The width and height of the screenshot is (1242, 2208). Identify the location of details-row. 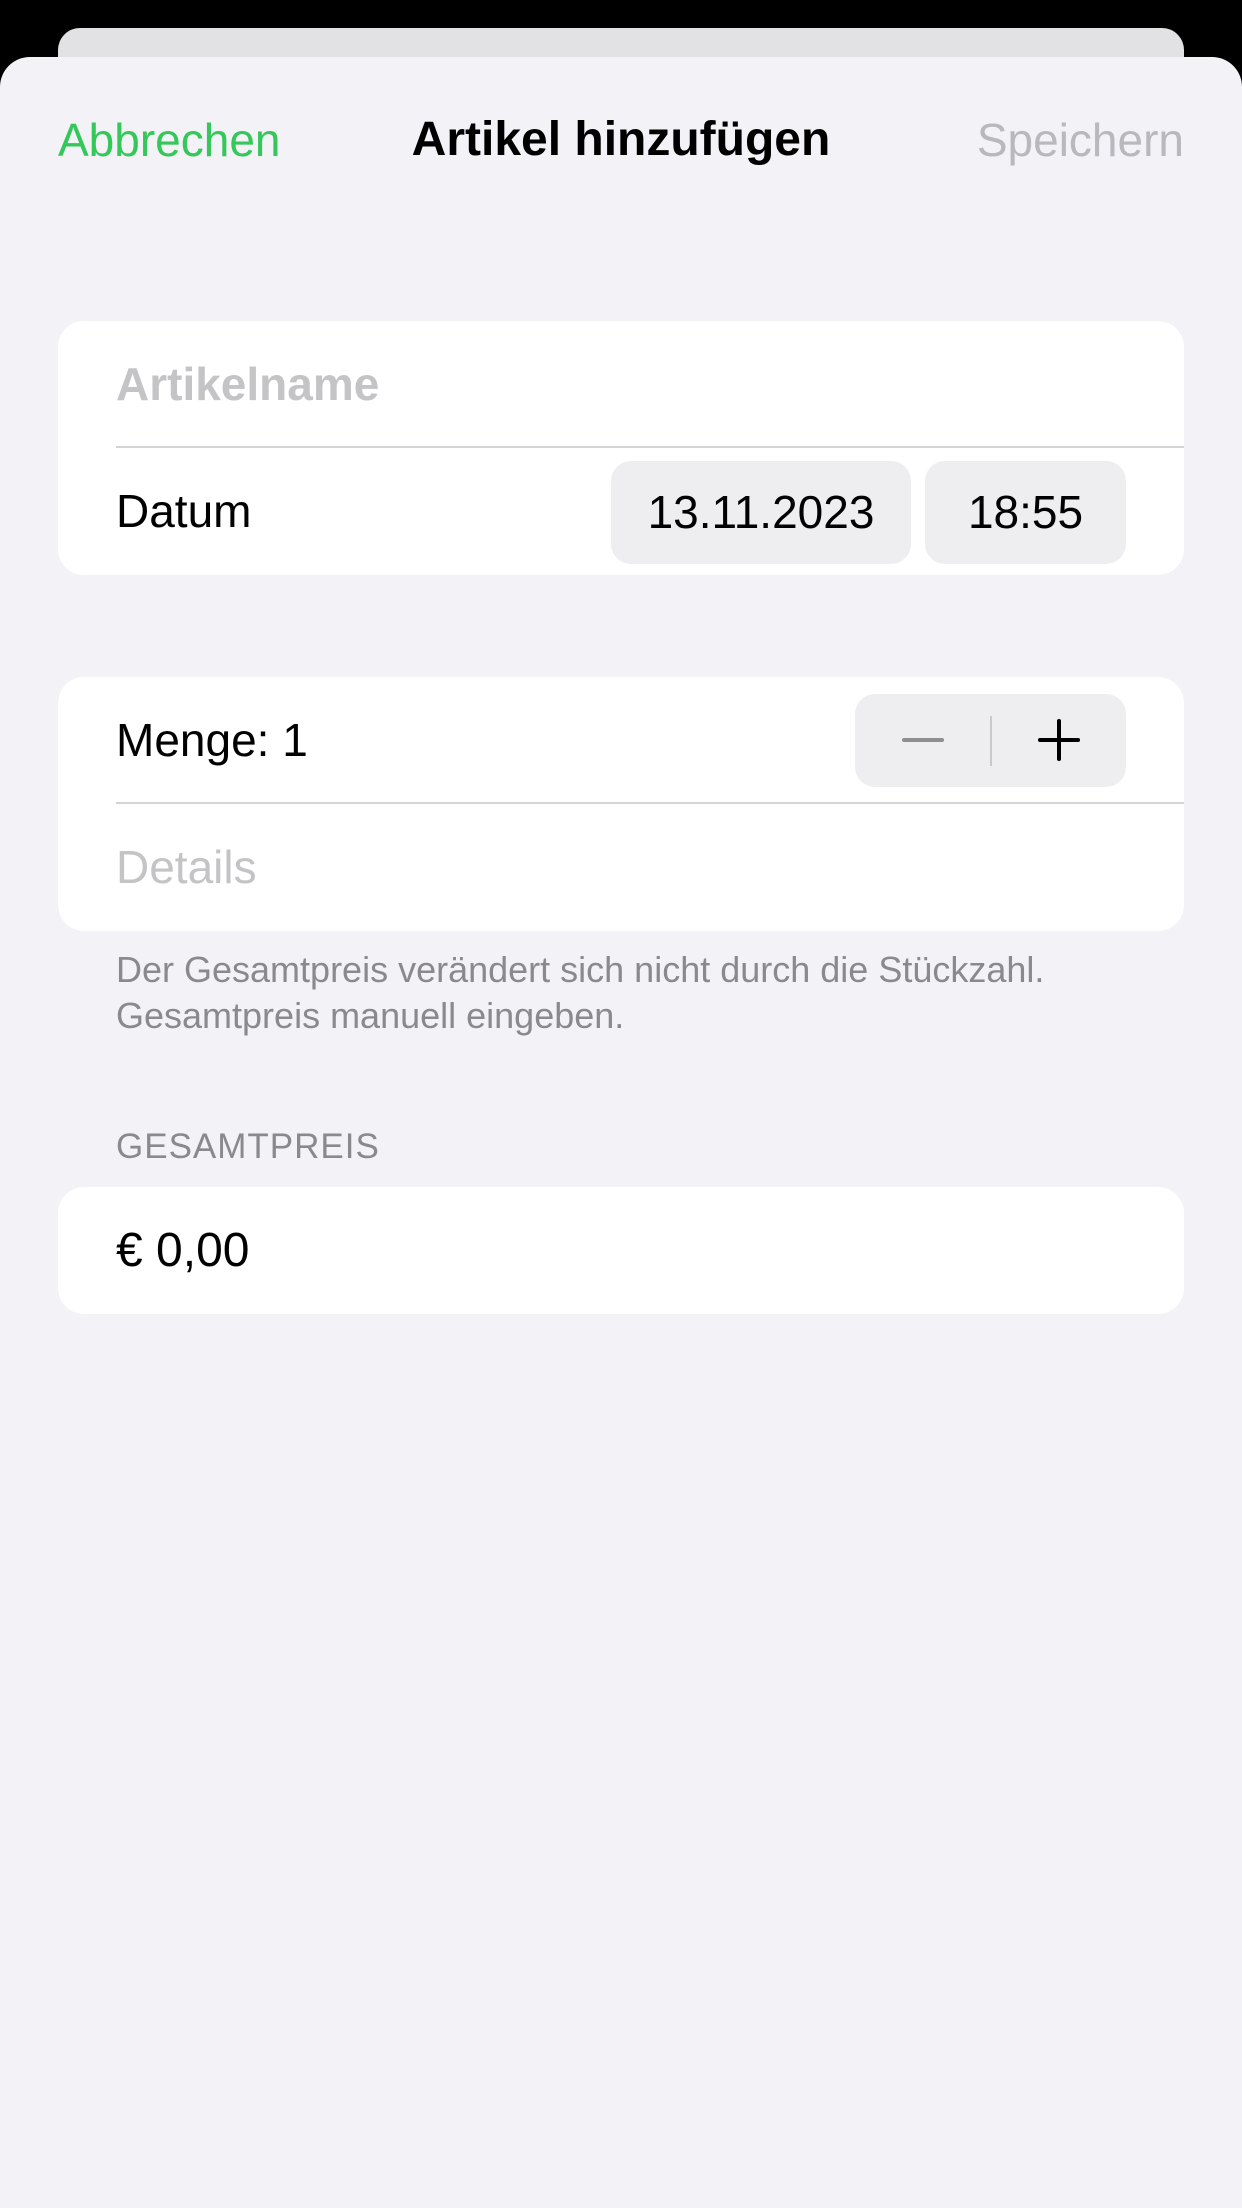
(621, 867).